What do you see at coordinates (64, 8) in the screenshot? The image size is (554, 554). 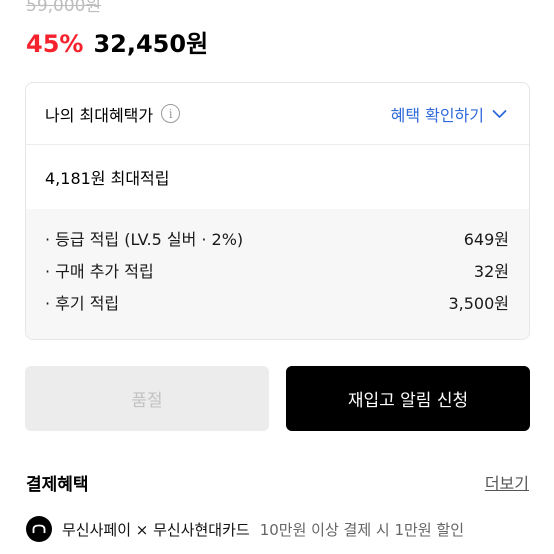 I see `original-price: 59,000원` at bounding box center [64, 8].